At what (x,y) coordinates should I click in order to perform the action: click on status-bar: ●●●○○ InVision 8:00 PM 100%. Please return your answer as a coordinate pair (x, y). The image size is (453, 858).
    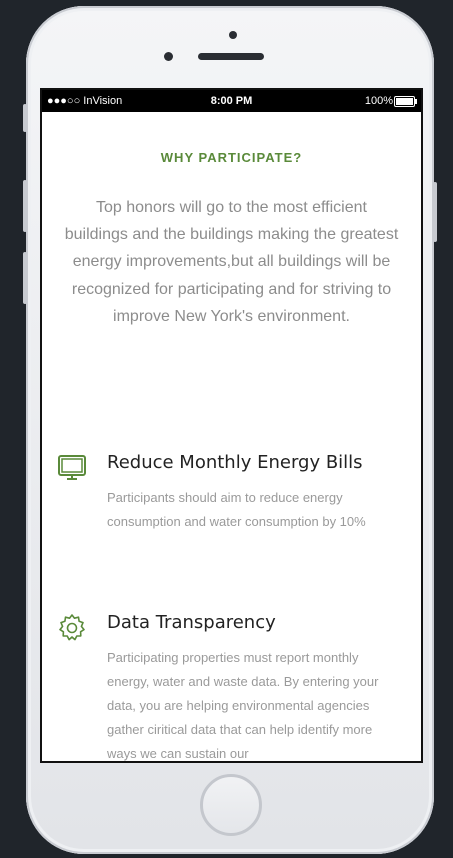
    Looking at the image, I should click on (231, 101).